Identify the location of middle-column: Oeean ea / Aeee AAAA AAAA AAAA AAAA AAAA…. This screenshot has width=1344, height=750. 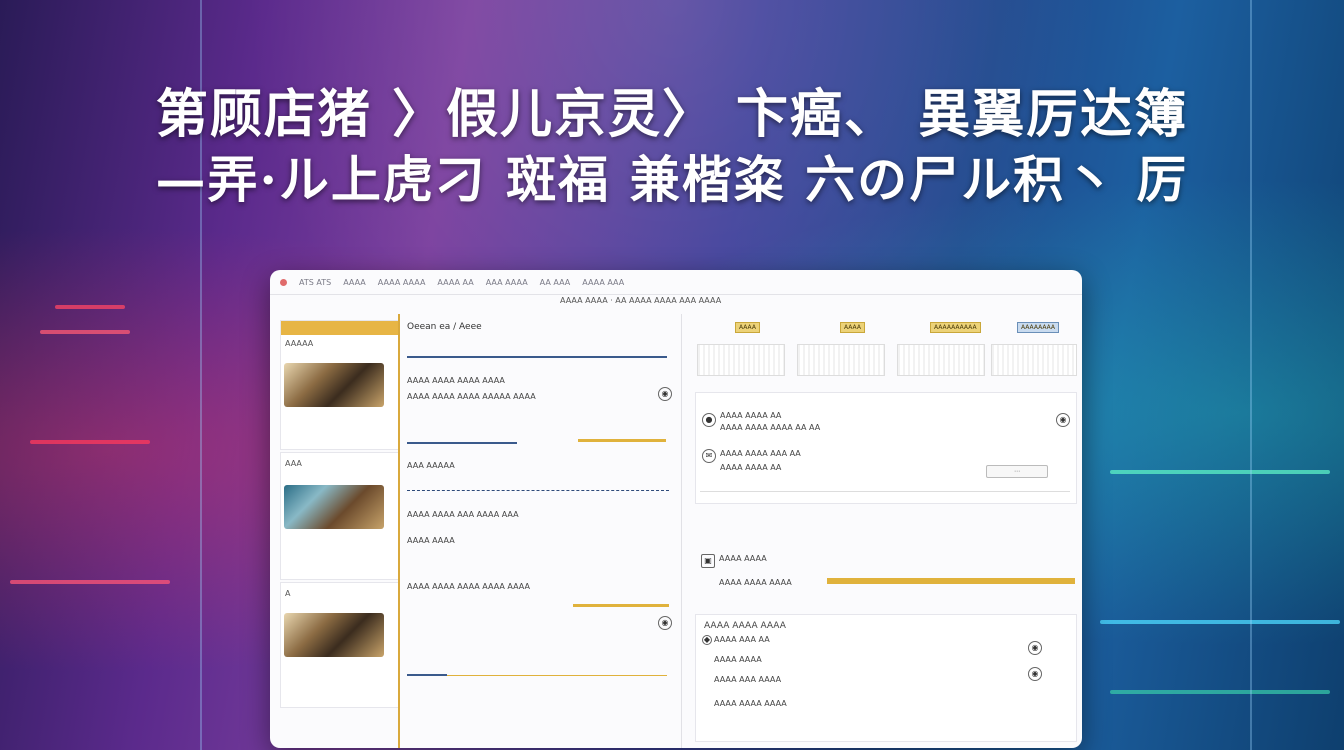
(541, 531).